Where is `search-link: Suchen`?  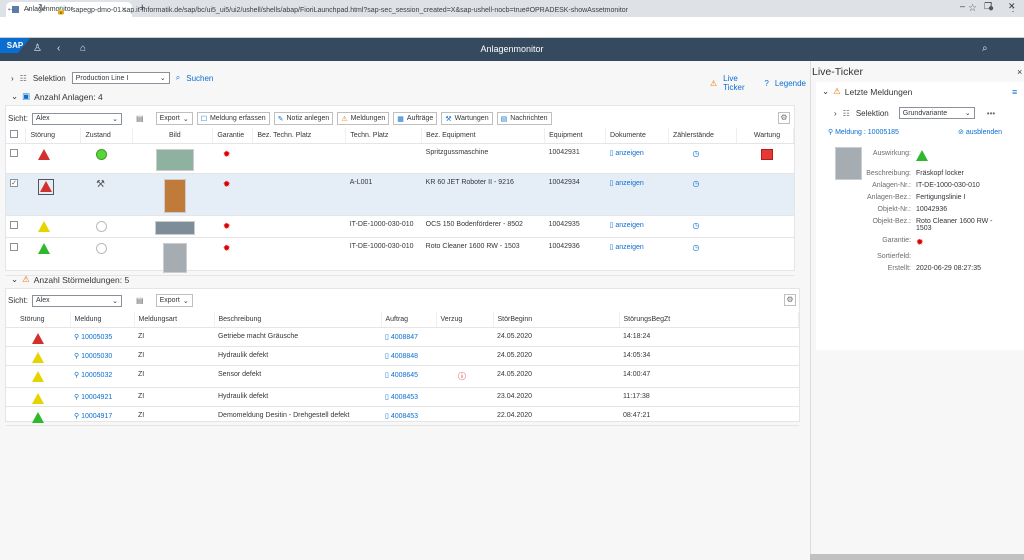
search-link: Suchen is located at coordinates (199, 78).